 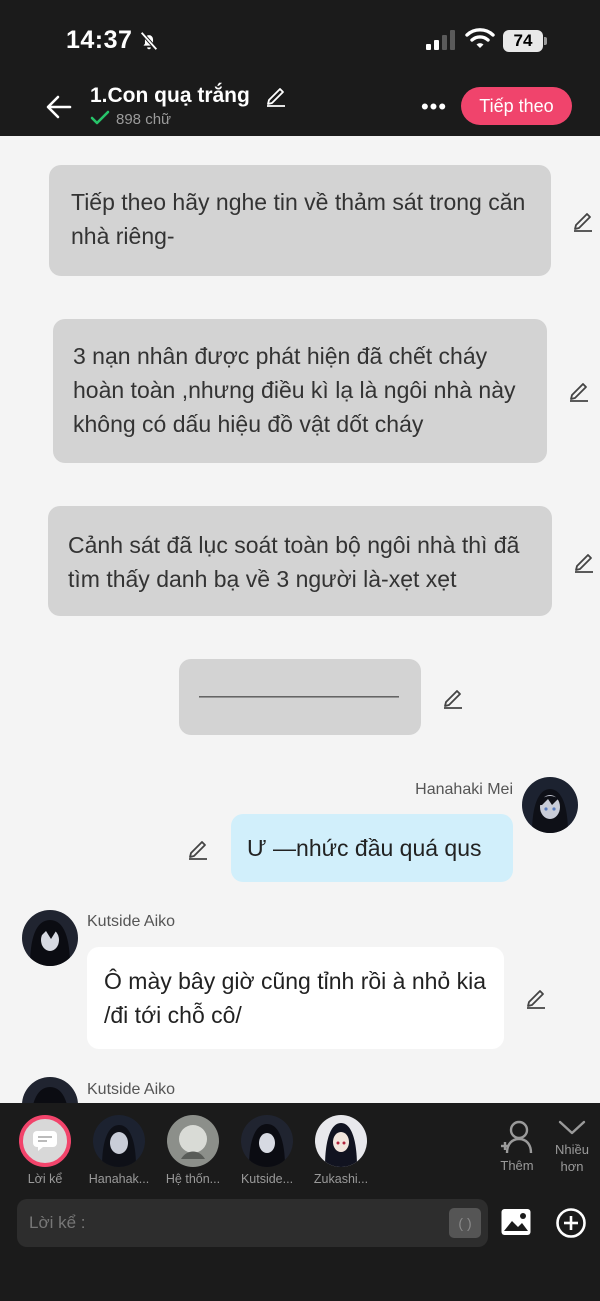 I want to click on add-person-icon, so click(x=517, y=1137).